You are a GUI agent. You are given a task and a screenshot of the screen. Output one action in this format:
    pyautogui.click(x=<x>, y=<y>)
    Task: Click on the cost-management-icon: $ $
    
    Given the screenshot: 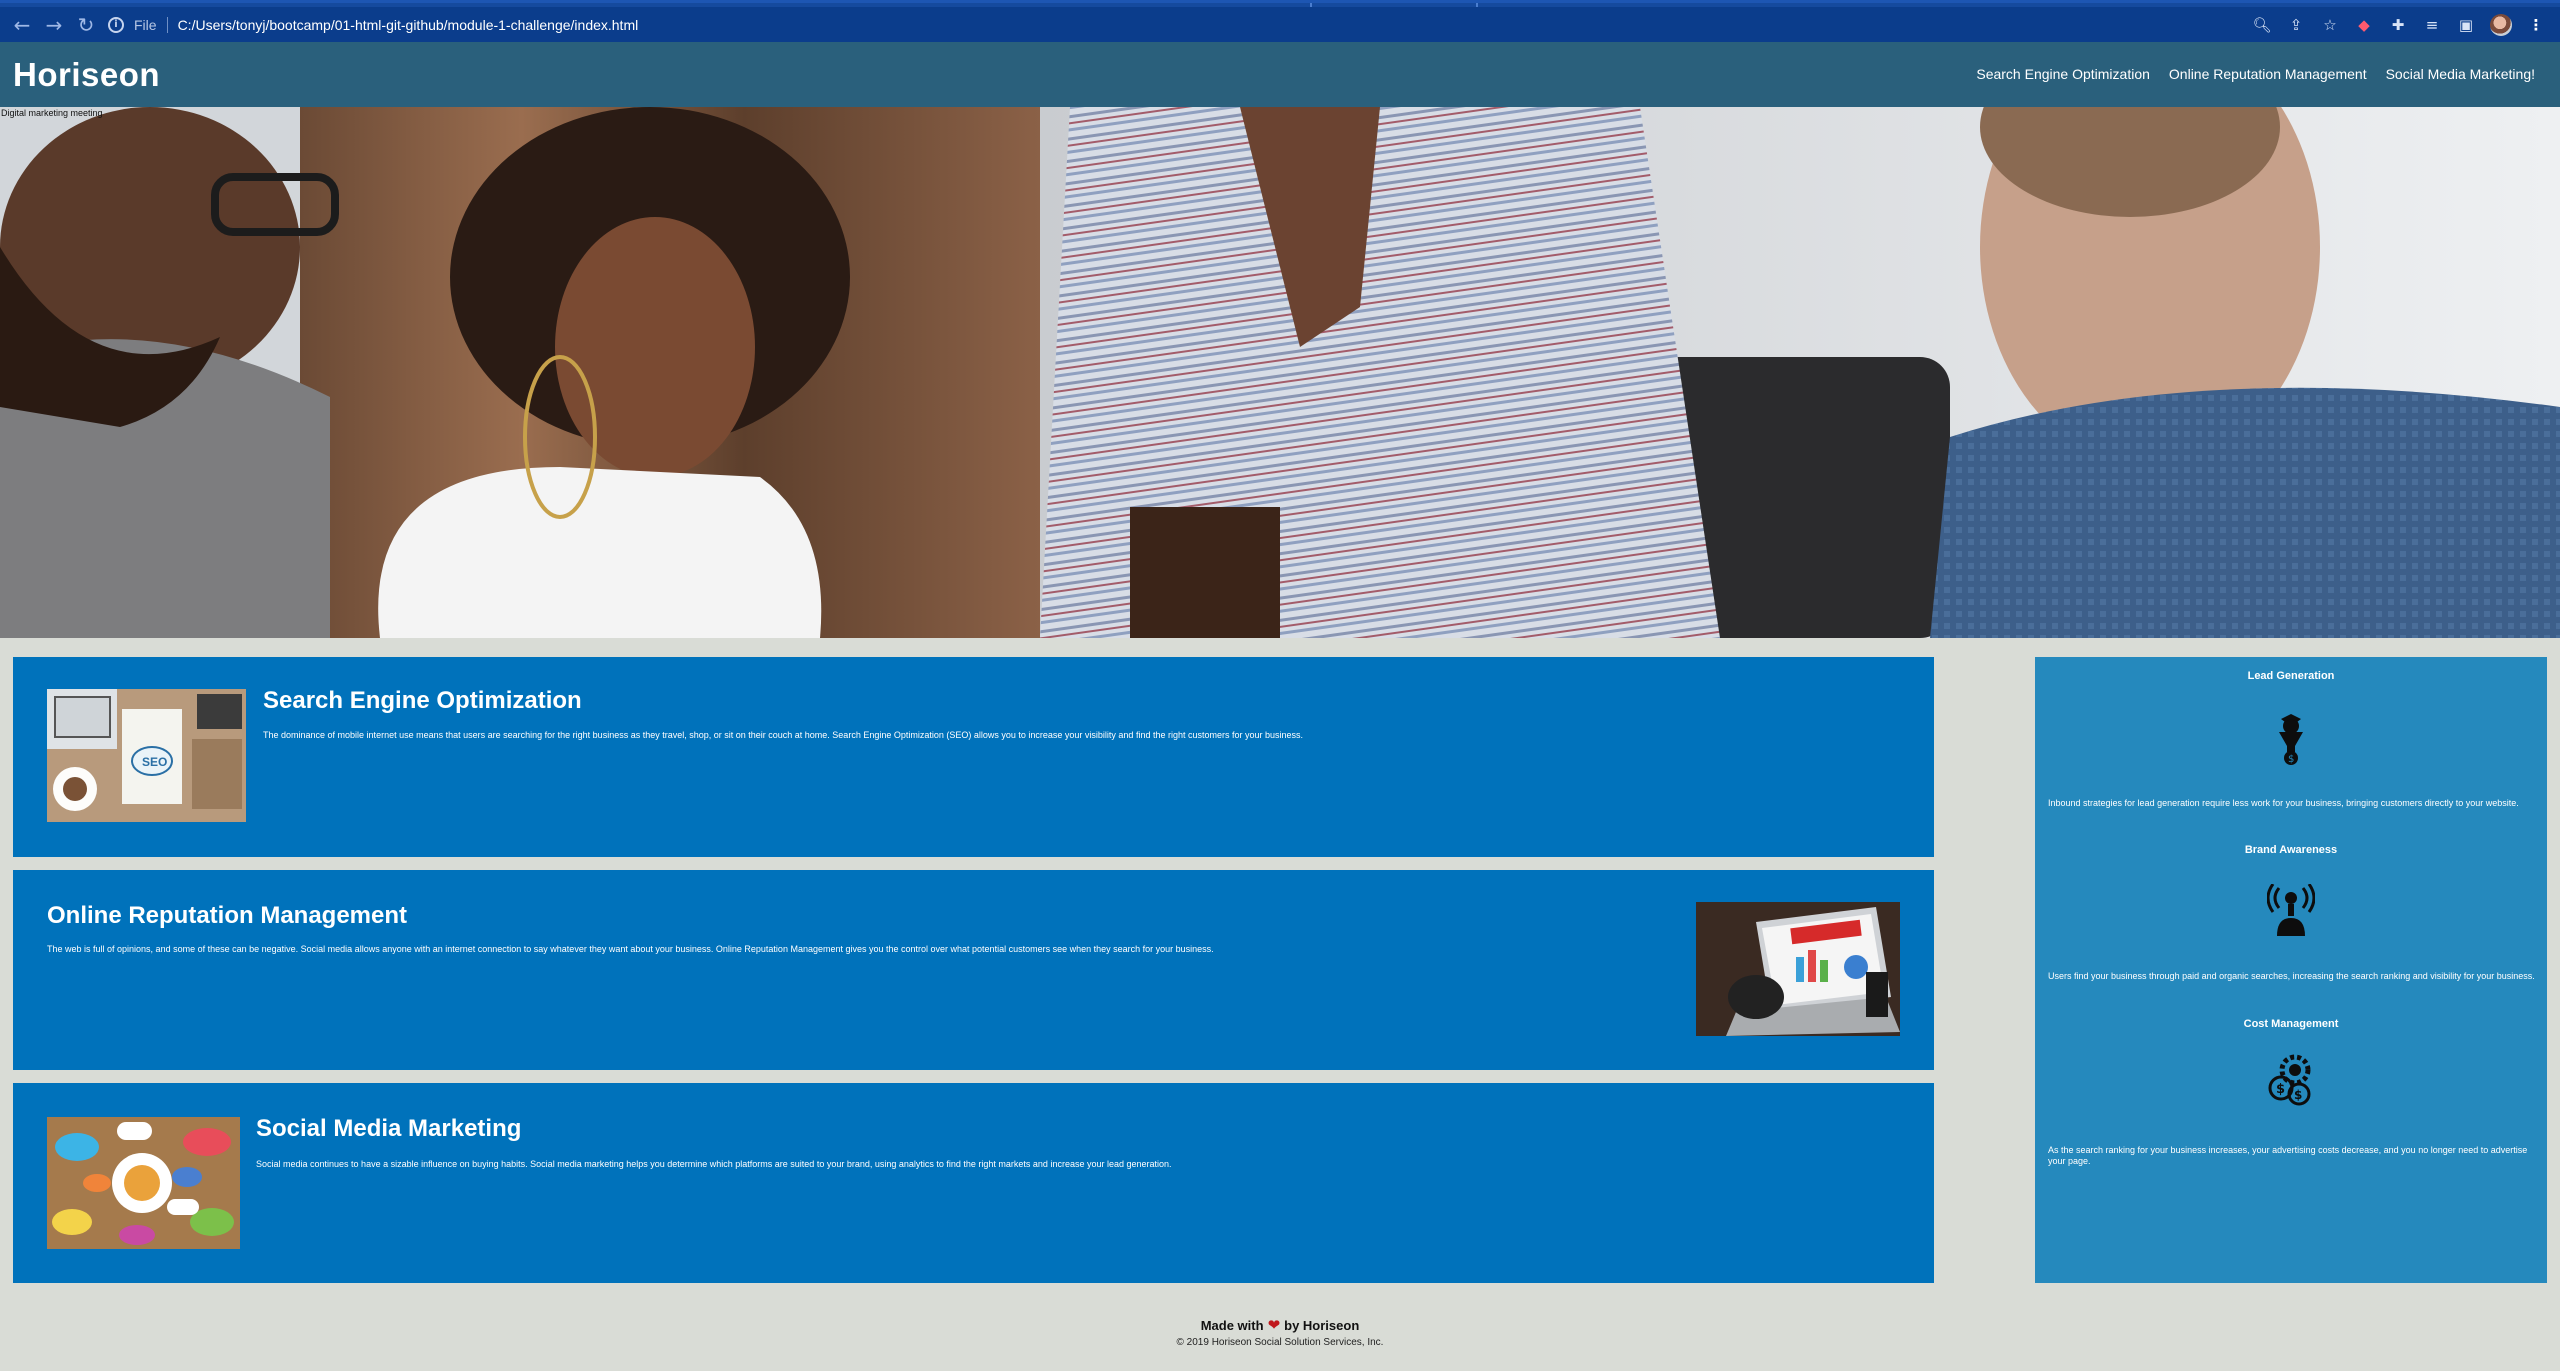 What is the action you would take?
    pyautogui.click(x=2289, y=1080)
    